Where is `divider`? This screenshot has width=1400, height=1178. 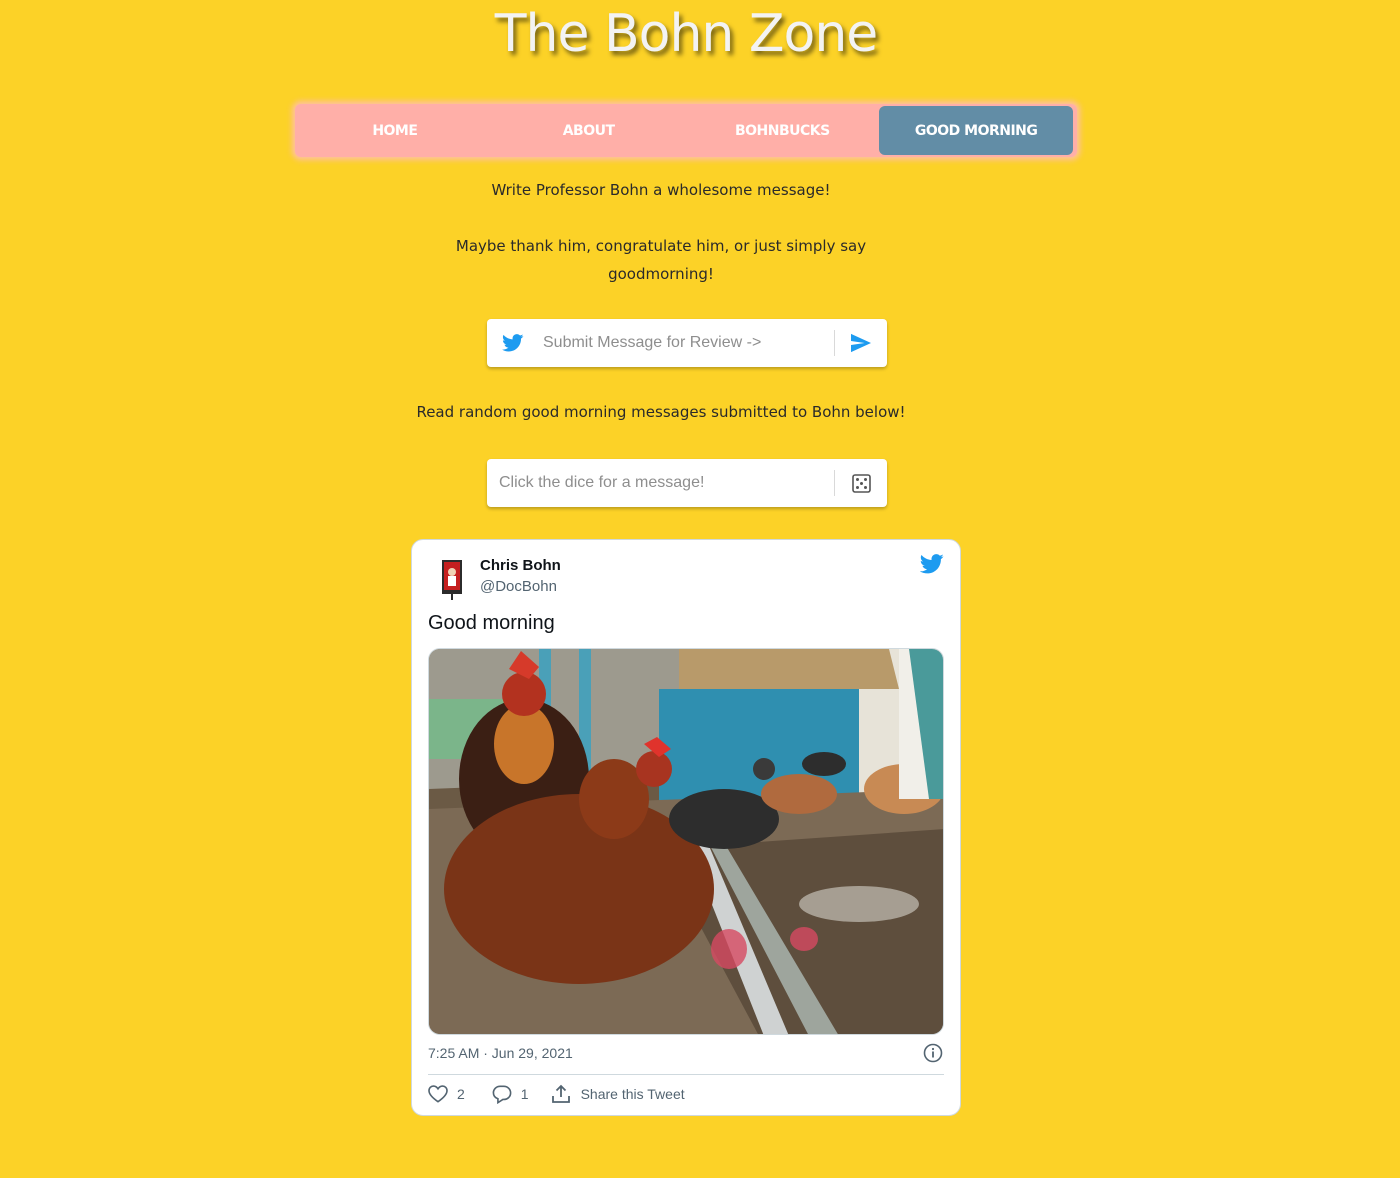 divider is located at coordinates (686, 1074).